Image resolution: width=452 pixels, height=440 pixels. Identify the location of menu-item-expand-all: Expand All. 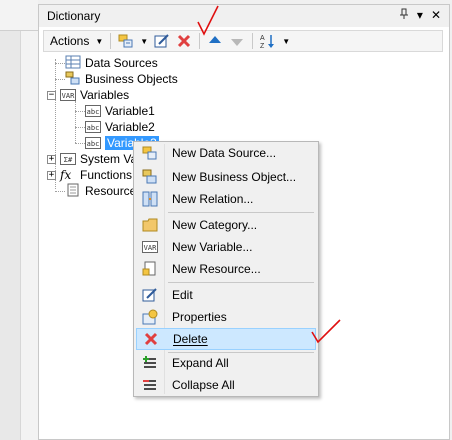
(226, 363).